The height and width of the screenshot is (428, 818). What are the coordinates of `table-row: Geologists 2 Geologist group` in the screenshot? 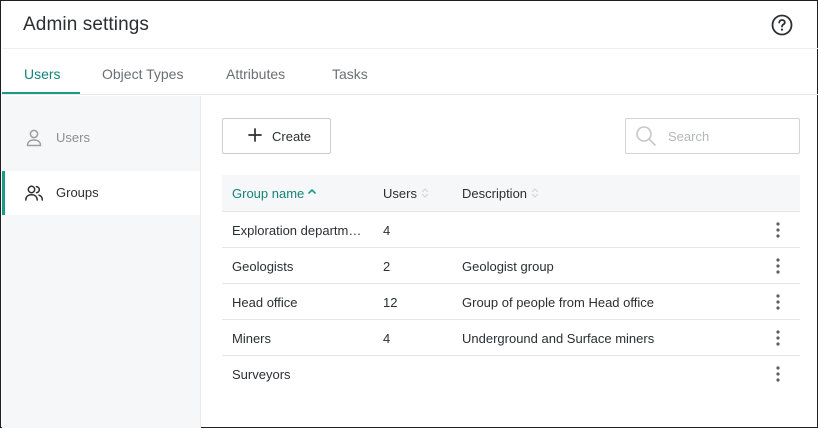 It's located at (511, 266).